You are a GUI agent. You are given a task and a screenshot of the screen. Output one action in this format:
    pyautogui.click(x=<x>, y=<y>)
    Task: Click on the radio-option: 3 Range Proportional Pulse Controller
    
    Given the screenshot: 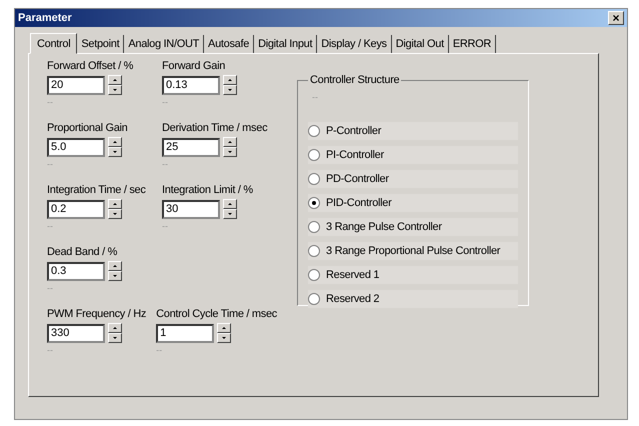 What is the action you would take?
    pyautogui.click(x=413, y=251)
    